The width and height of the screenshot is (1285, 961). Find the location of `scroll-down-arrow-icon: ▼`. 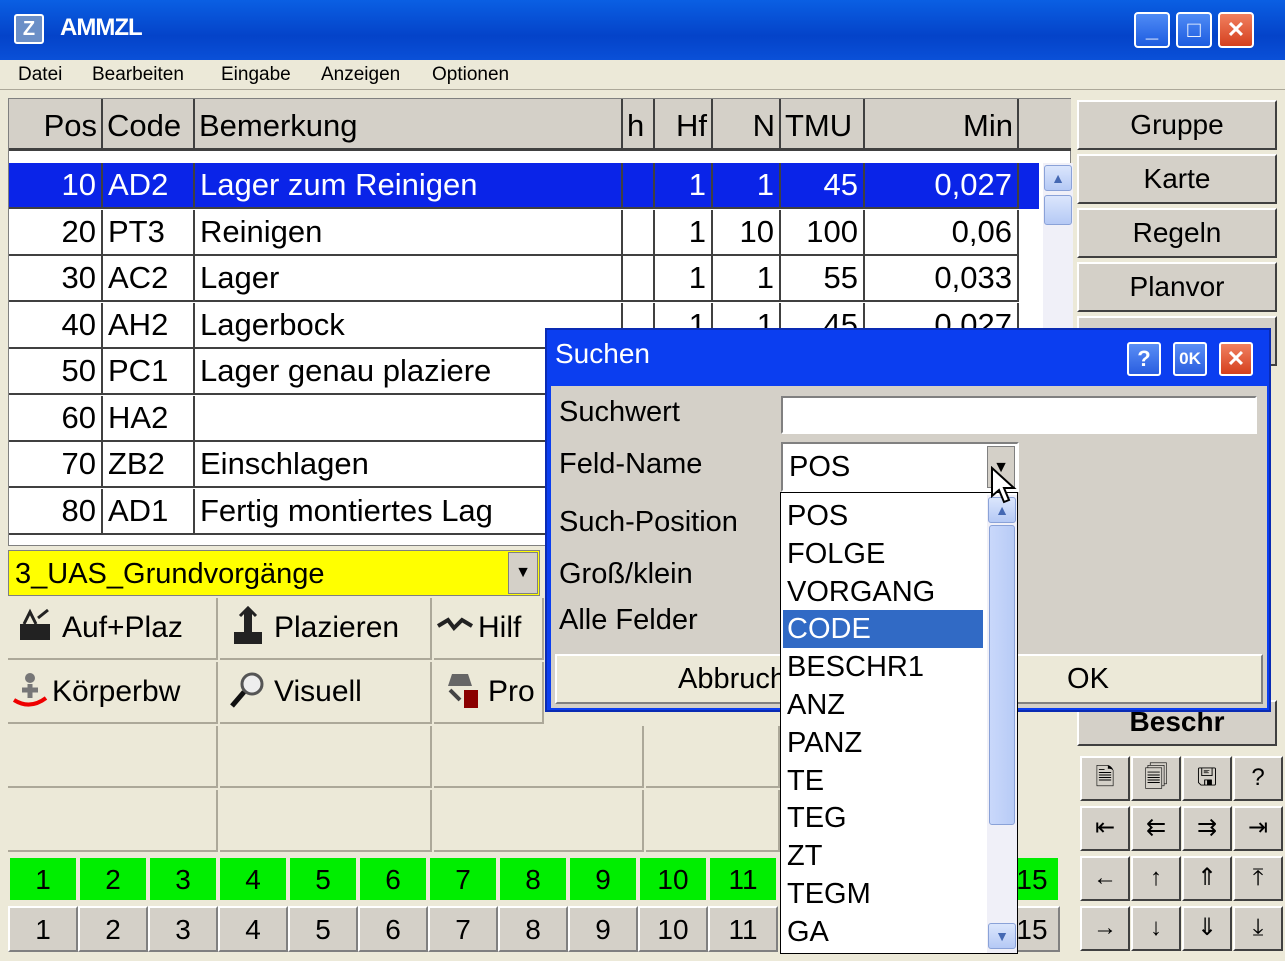

scroll-down-arrow-icon: ▼ is located at coordinates (1002, 936).